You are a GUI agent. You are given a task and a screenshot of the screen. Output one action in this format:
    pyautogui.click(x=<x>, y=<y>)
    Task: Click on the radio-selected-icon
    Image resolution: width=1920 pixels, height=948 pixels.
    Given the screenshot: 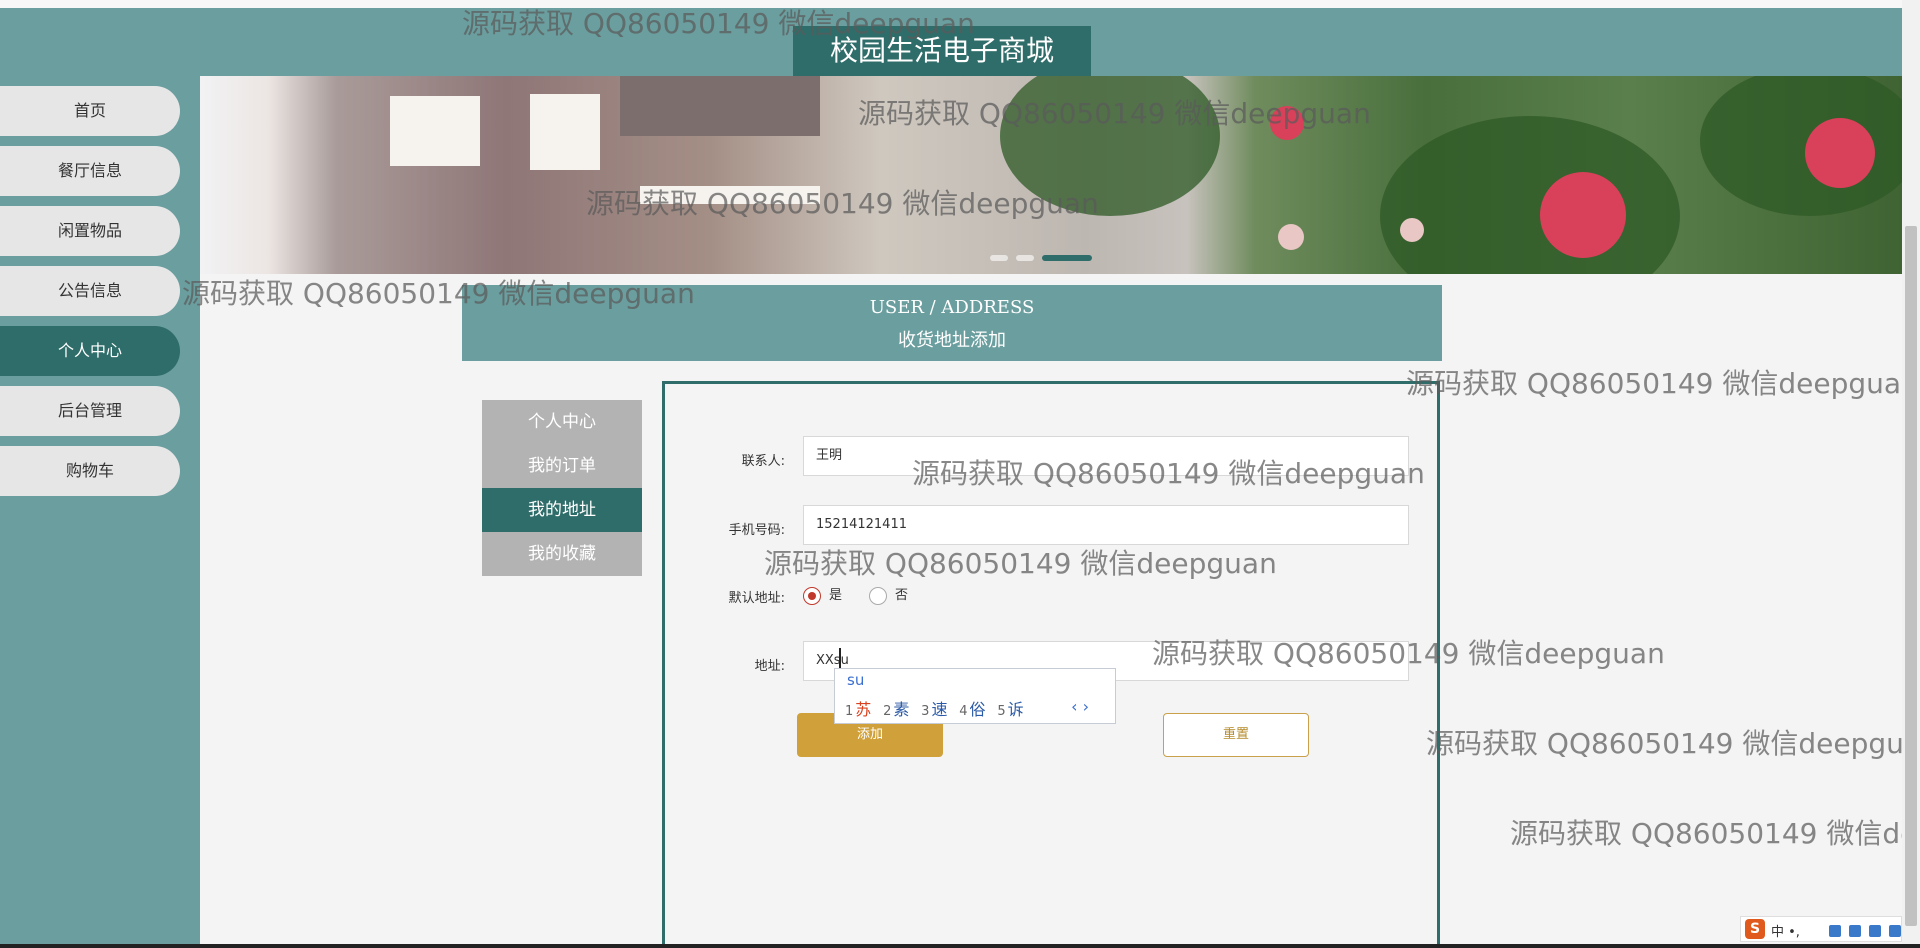 What is the action you would take?
    pyautogui.click(x=812, y=595)
    